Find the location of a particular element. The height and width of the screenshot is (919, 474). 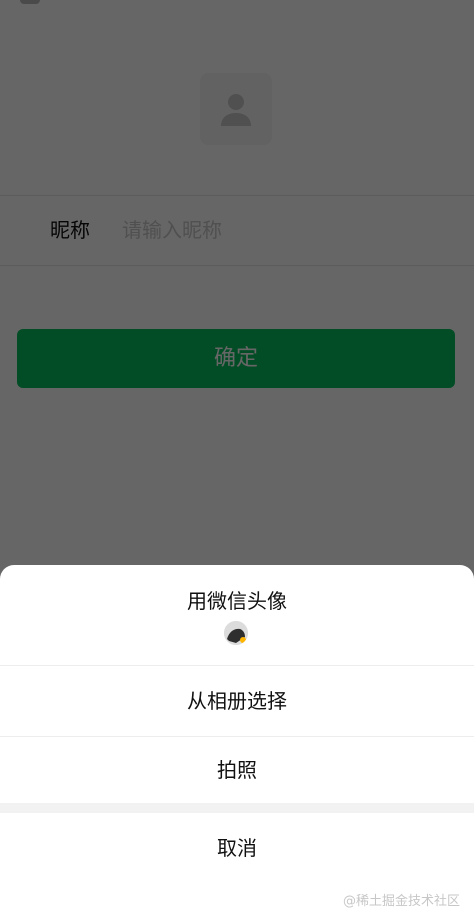

use-wechat-avatar-label: 用微信头像 is located at coordinates (237, 601).